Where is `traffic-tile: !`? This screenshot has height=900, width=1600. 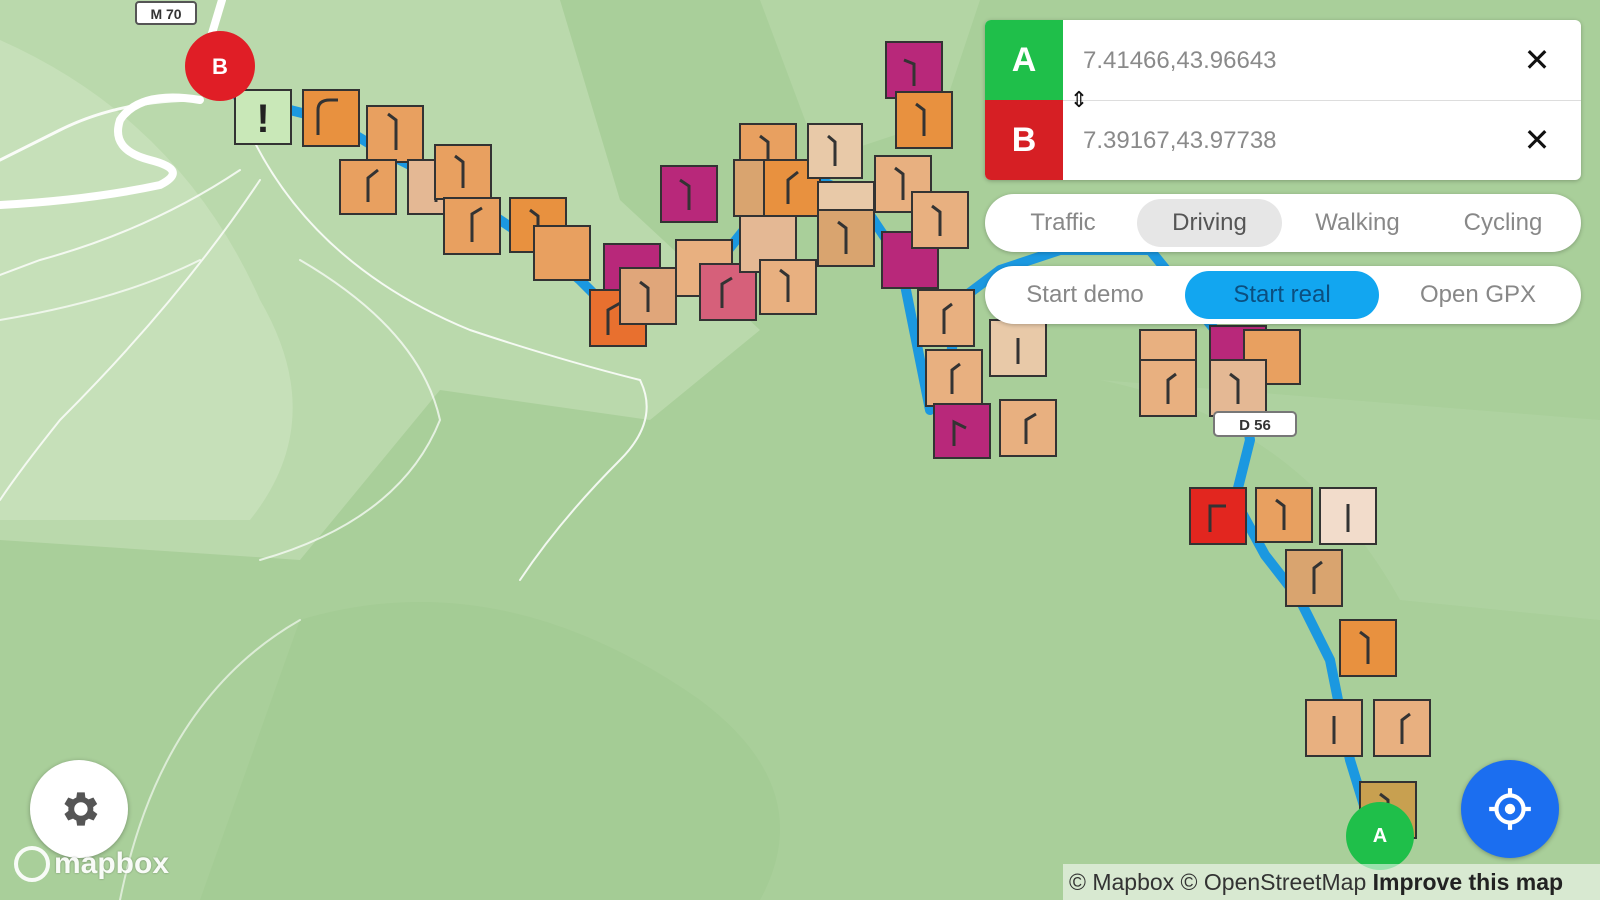 traffic-tile: ! is located at coordinates (263, 117).